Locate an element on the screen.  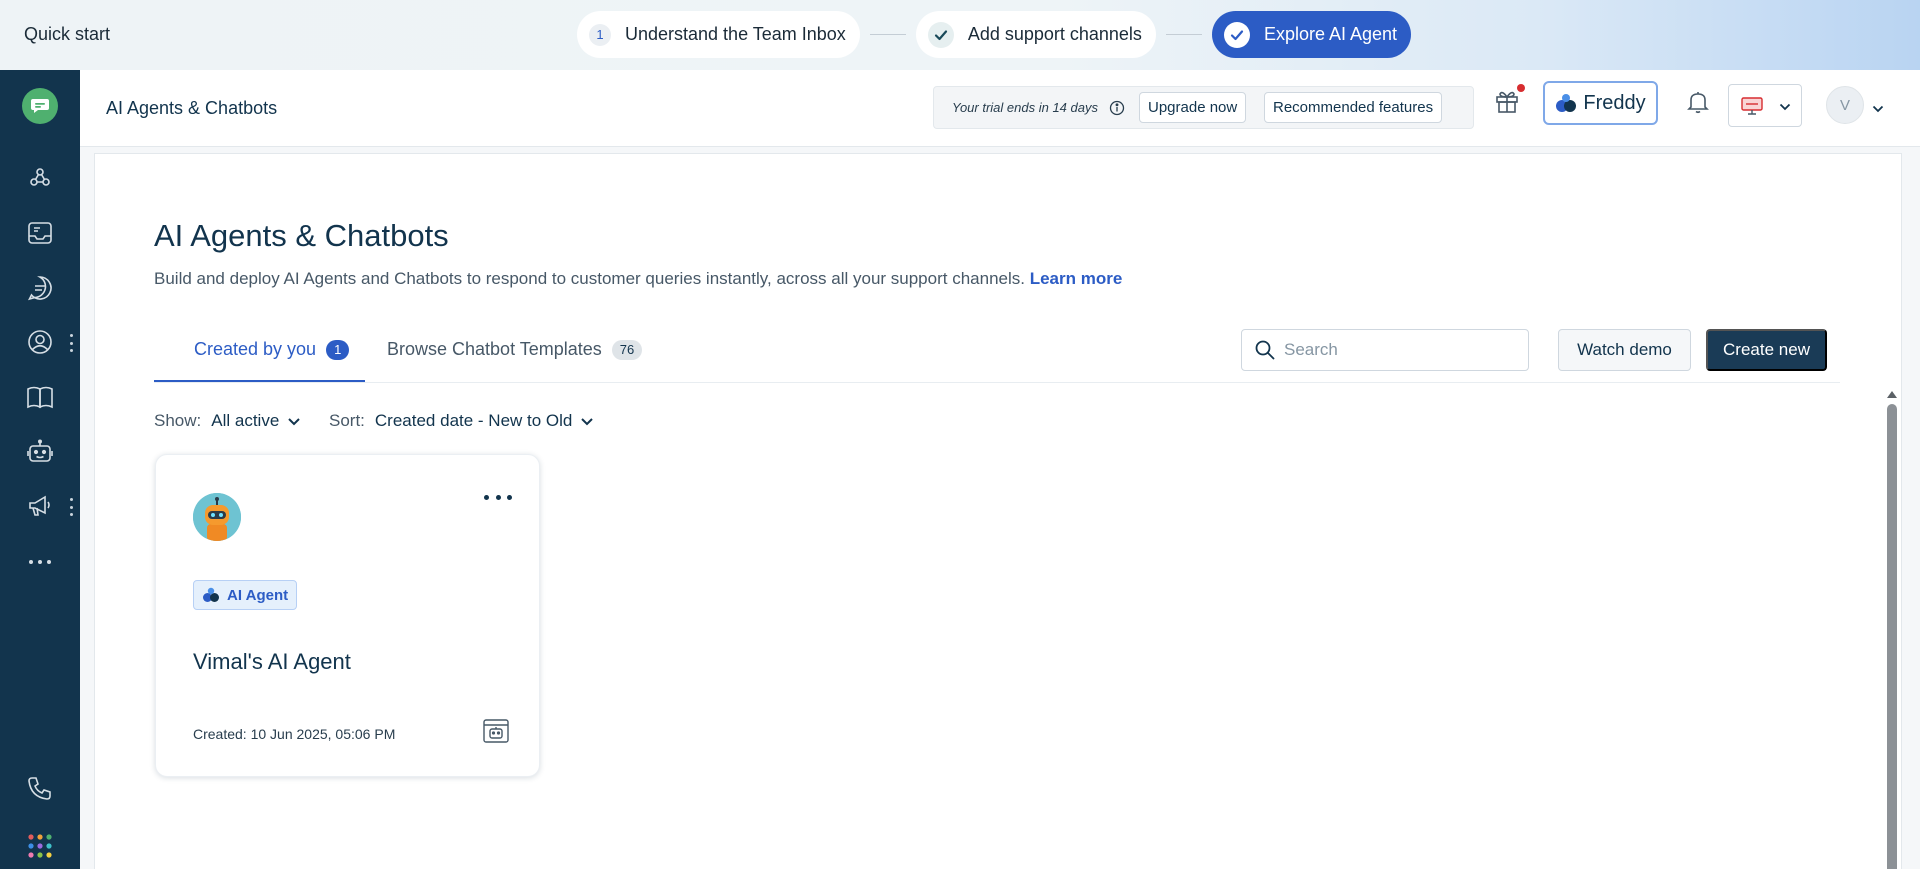
step-add-support-channels: Add support channels is located at coordinates (1035, 34).